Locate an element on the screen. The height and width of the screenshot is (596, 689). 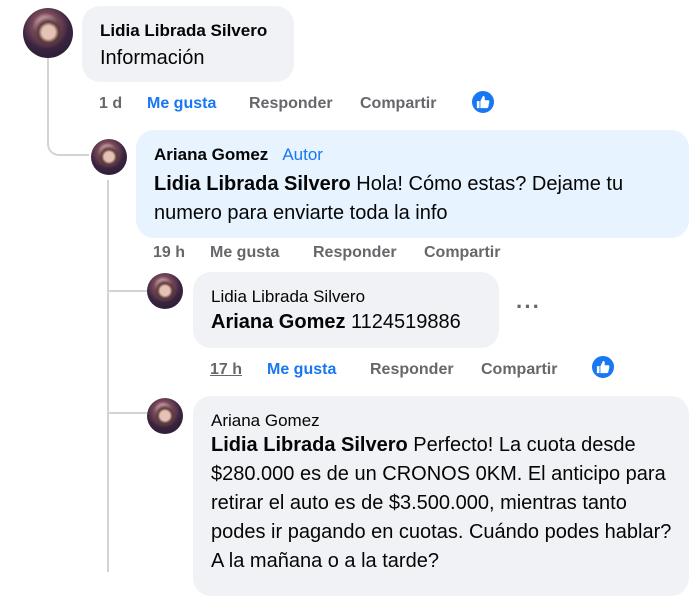
comment-time: 1 d is located at coordinates (110, 104).